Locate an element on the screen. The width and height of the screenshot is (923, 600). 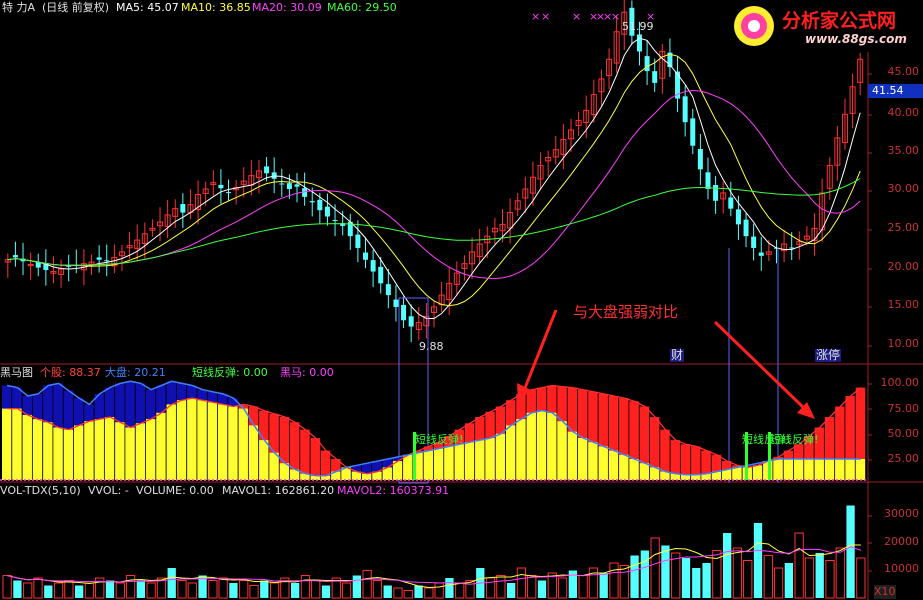
indicator-darkhorse: 黑马: 0.00 is located at coordinates (307, 372).